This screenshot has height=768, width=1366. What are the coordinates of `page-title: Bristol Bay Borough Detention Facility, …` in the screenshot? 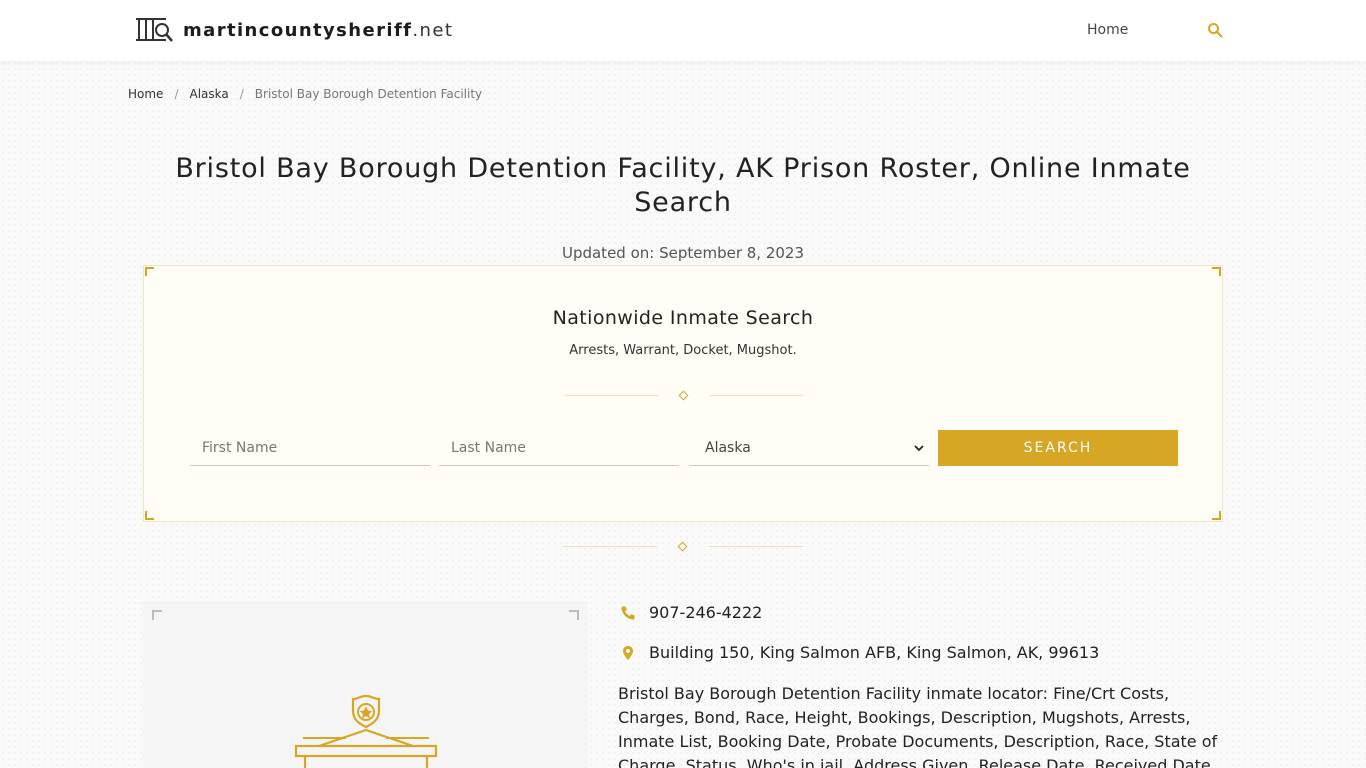 It's located at (683, 185).